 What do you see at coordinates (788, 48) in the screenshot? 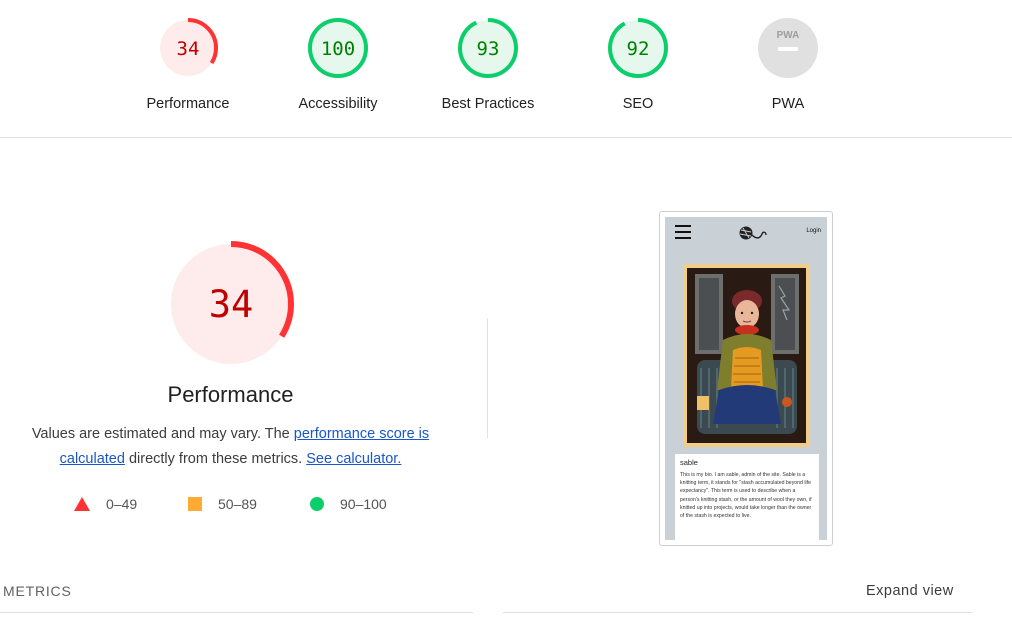
I see `pwa-icon: PWA` at bounding box center [788, 48].